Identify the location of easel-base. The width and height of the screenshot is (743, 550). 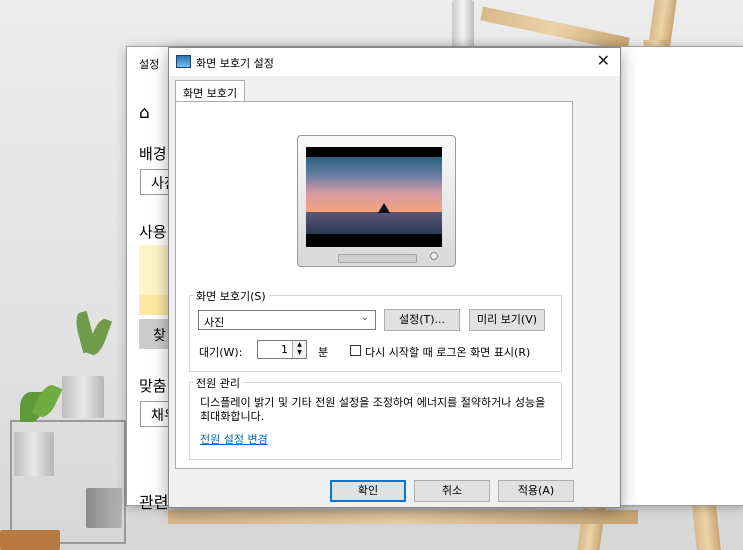
(403, 517).